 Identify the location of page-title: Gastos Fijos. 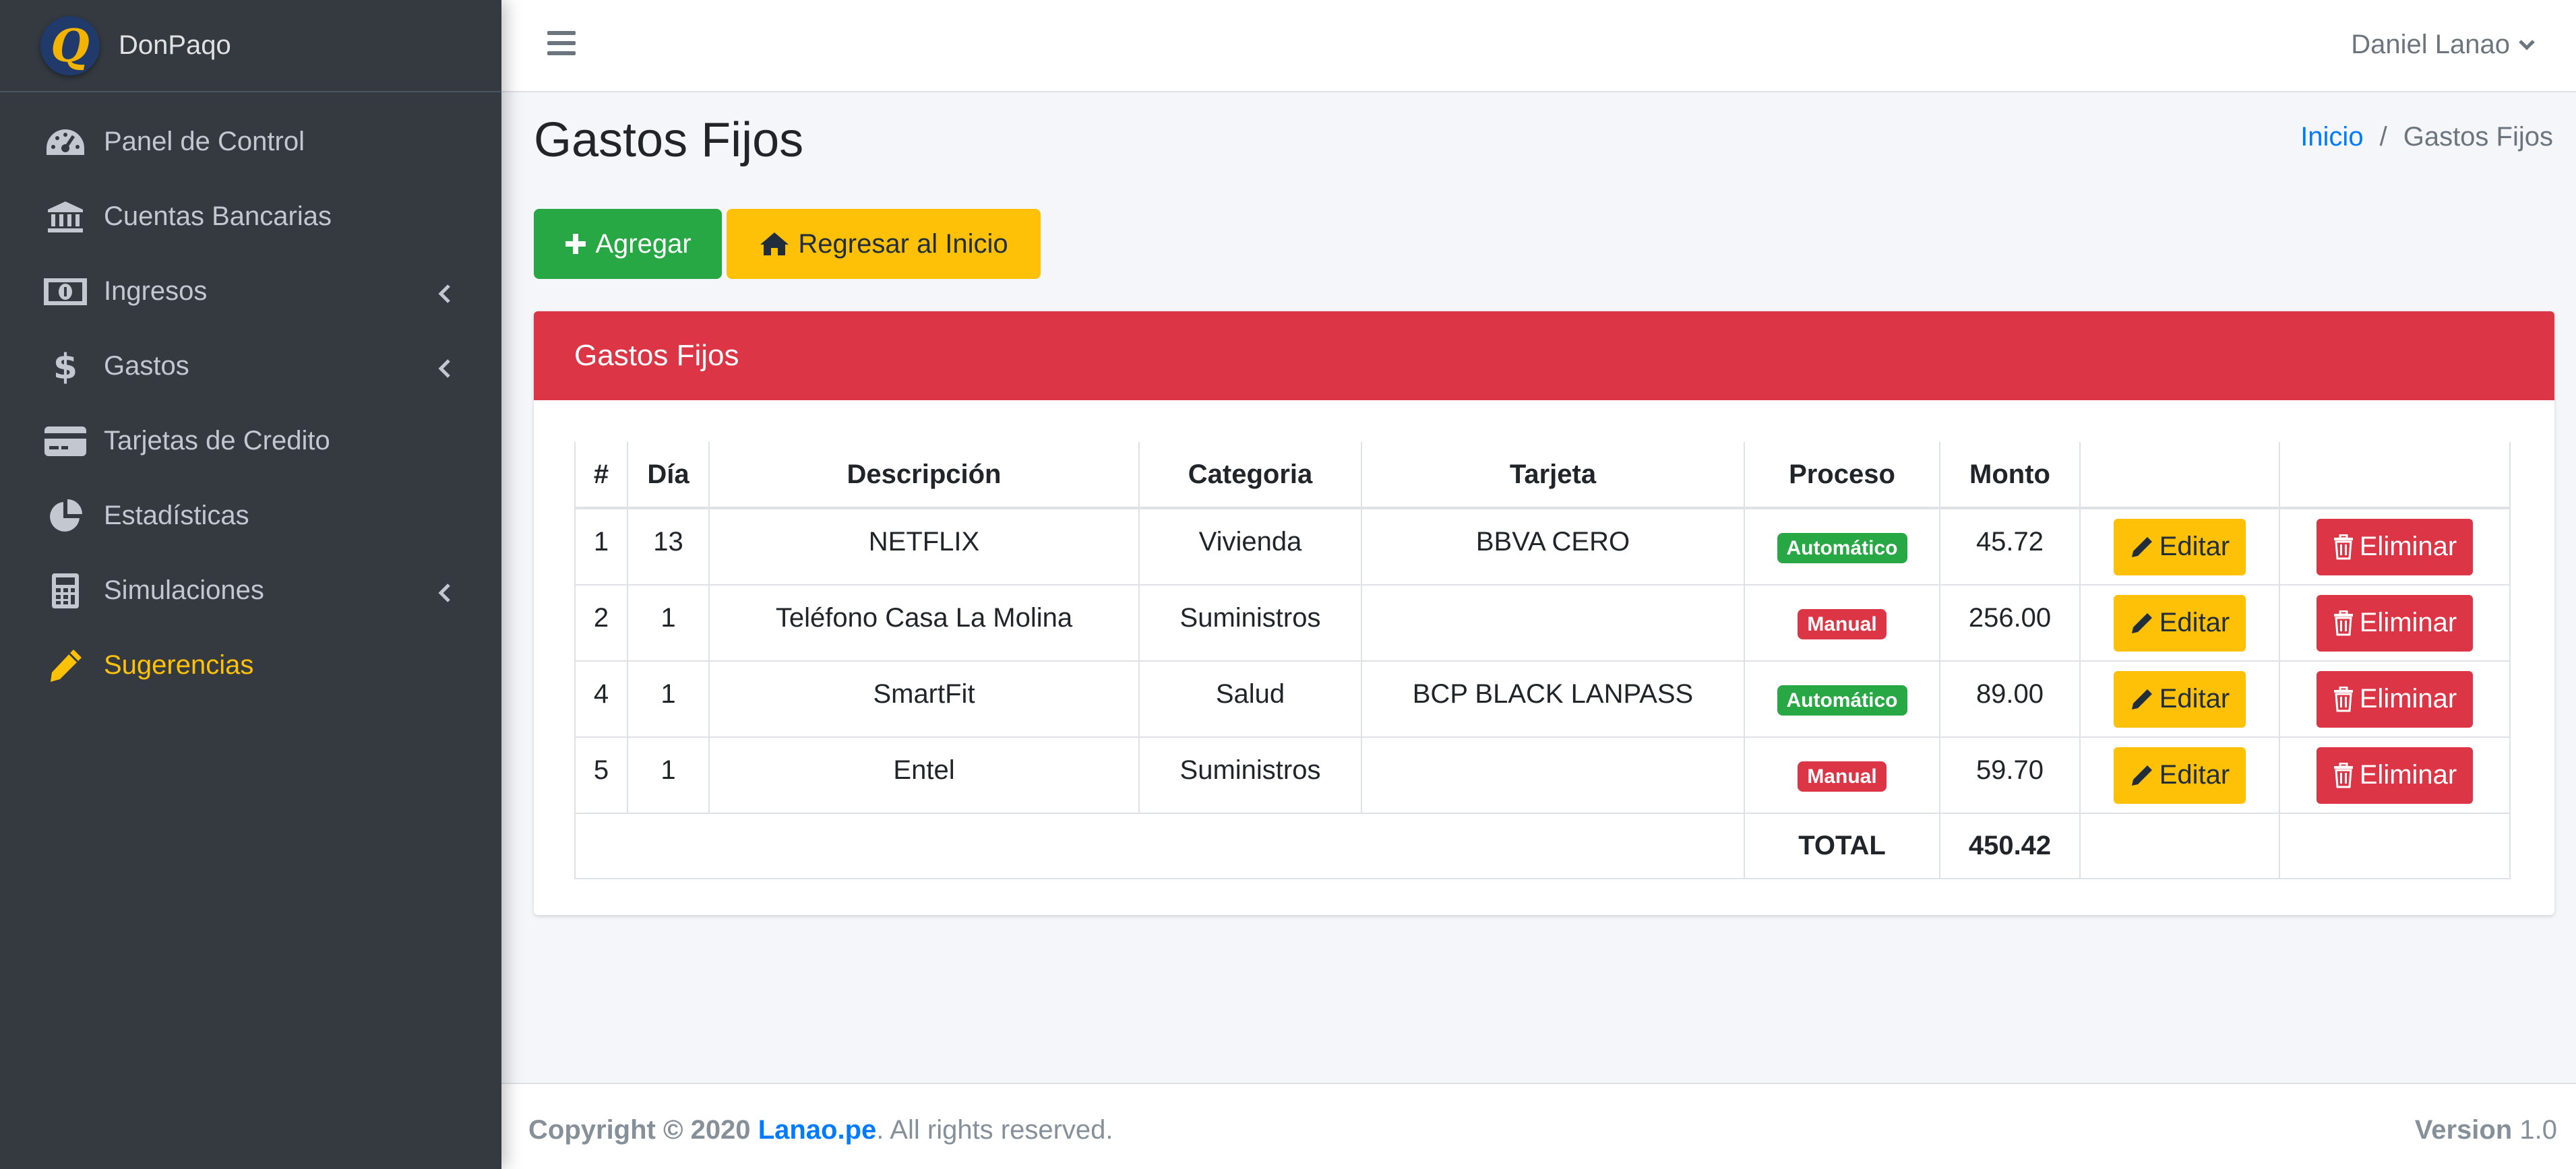
(669, 140).